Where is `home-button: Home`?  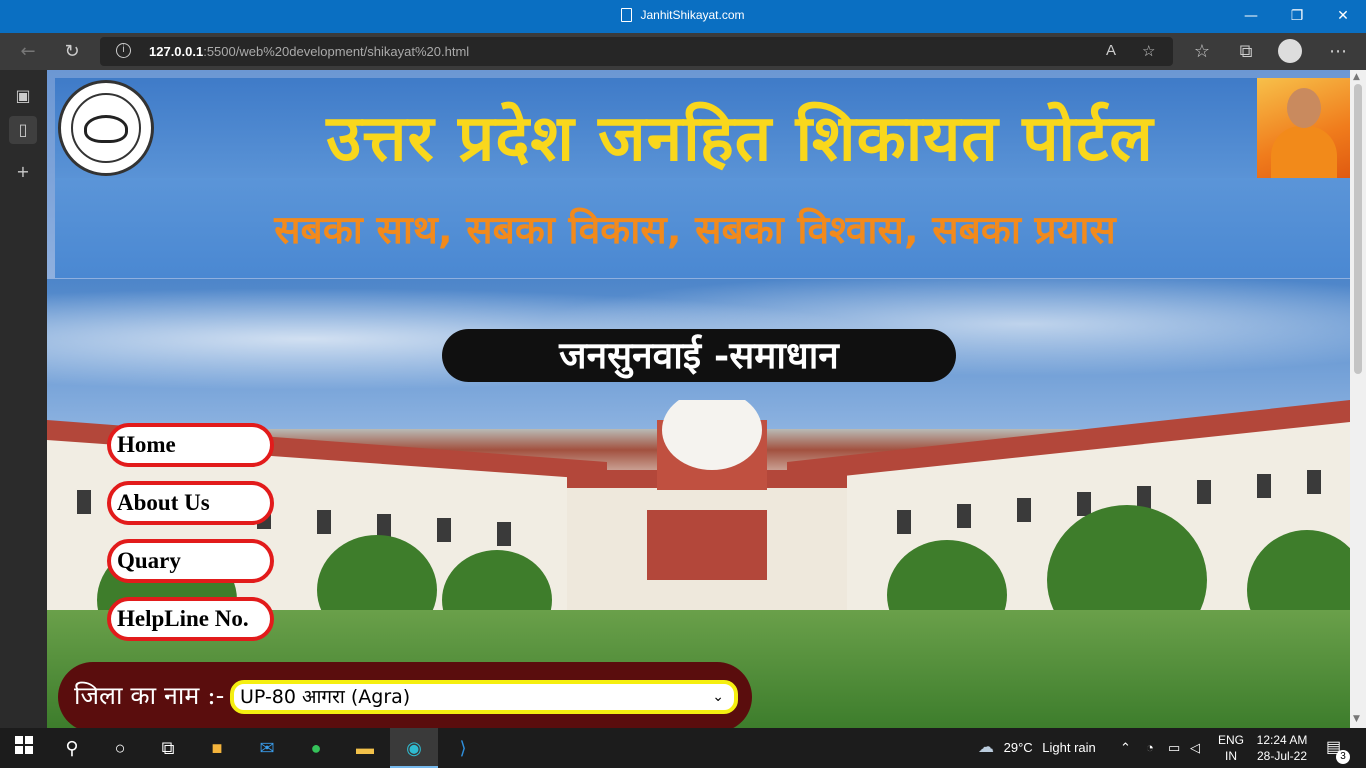 home-button: Home is located at coordinates (190, 445).